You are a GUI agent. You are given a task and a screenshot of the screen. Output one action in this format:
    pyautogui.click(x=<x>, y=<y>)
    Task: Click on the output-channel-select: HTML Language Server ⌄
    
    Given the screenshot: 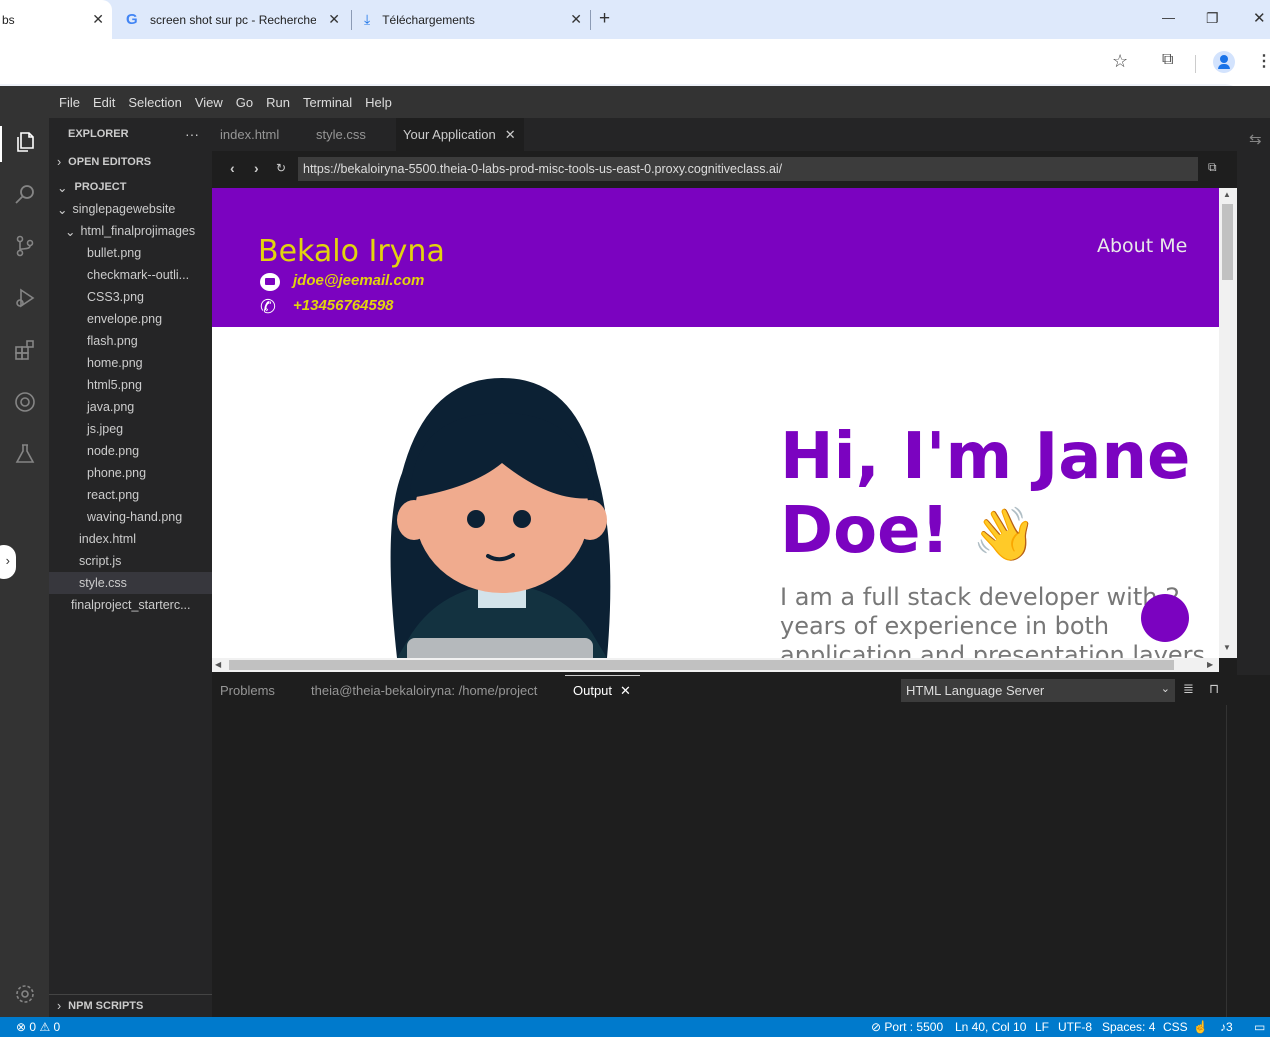 What is the action you would take?
    pyautogui.click(x=1038, y=690)
    